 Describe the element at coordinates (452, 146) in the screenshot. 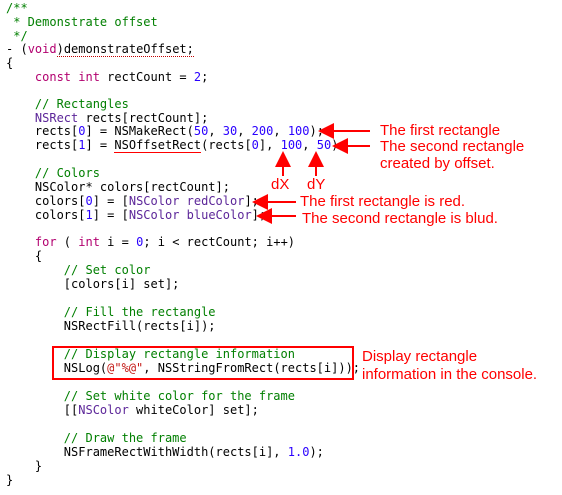

I see `annotation-second-rect: The second rectangle` at that location.